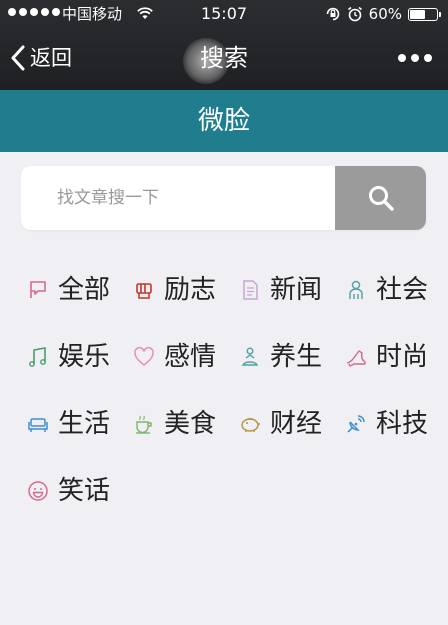 The width and height of the screenshot is (448, 625). What do you see at coordinates (356, 358) in the screenshot?
I see `high-heel-icon` at bounding box center [356, 358].